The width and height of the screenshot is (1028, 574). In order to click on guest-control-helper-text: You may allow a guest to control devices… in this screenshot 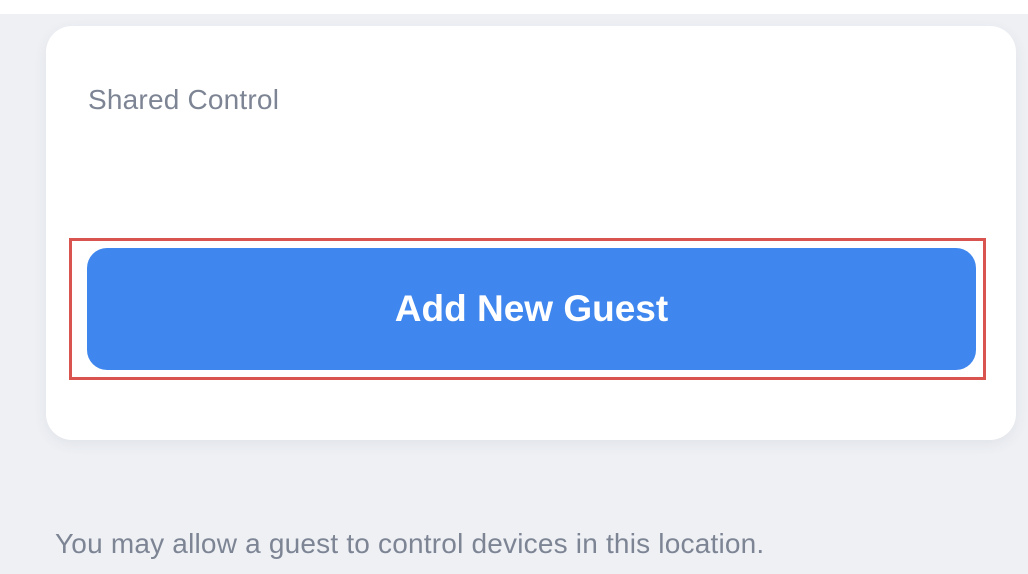, I will do `click(410, 543)`.